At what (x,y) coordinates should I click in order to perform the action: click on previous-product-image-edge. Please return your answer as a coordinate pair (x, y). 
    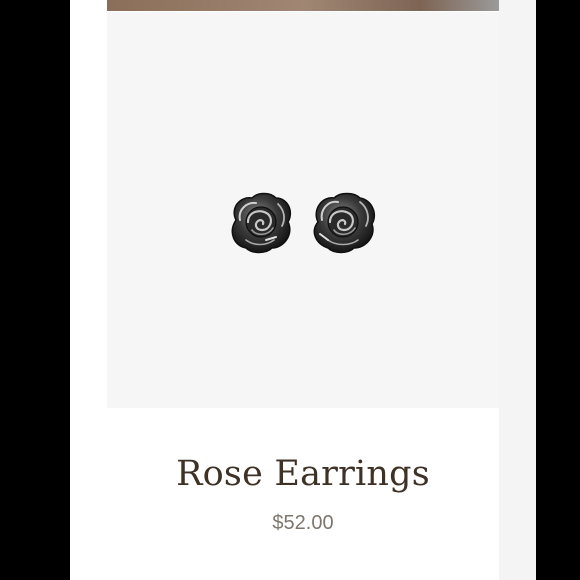
    Looking at the image, I should click on (303, 5).